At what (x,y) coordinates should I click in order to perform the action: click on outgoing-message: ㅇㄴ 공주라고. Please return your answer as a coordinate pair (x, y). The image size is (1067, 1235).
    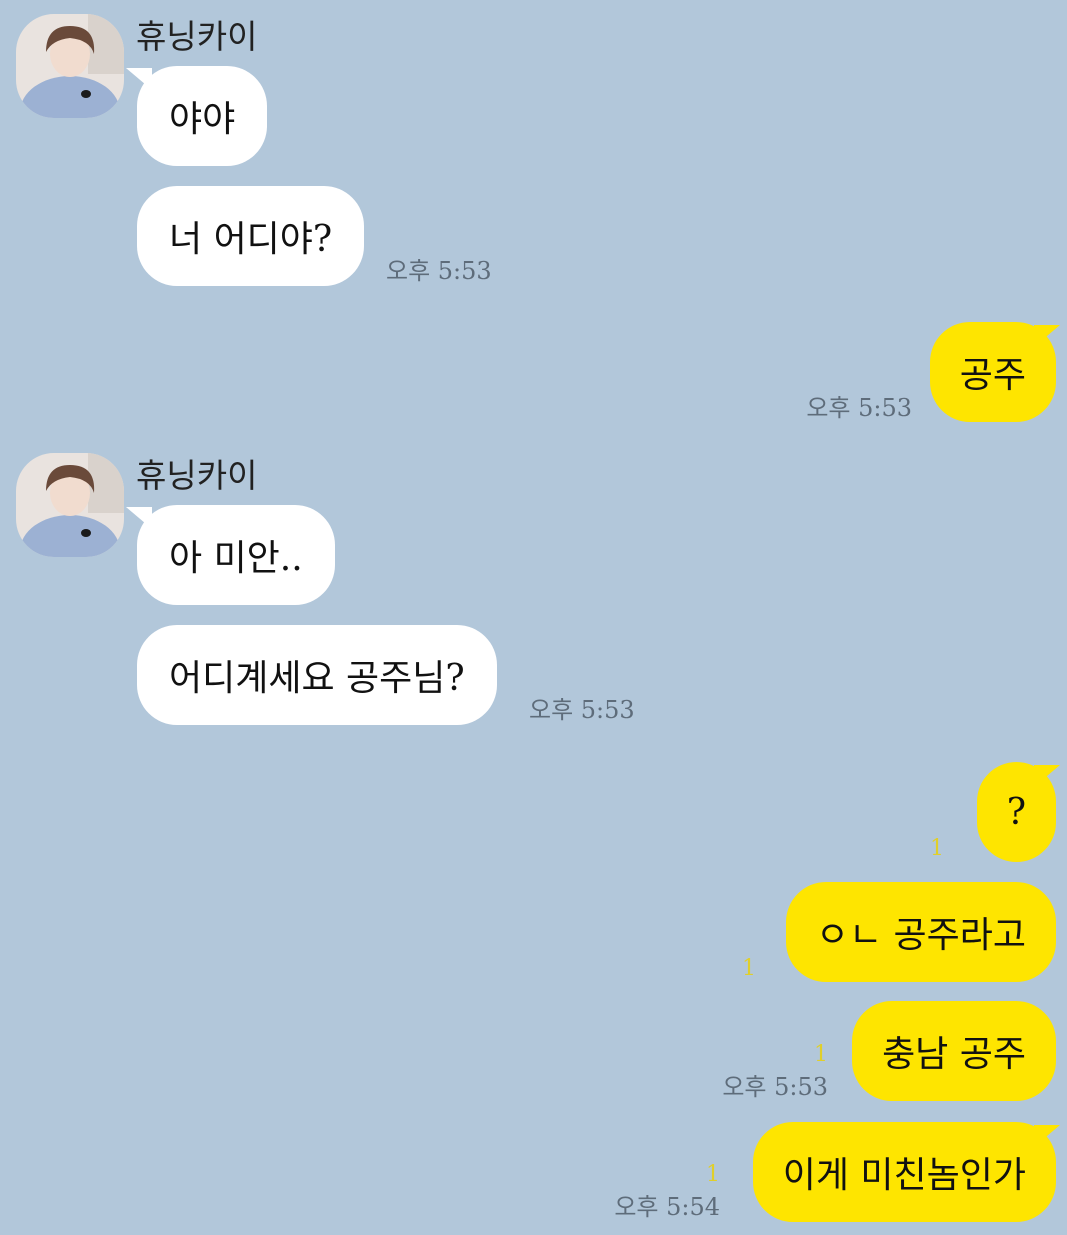
    Looking at the image, I should click on (920, 932).